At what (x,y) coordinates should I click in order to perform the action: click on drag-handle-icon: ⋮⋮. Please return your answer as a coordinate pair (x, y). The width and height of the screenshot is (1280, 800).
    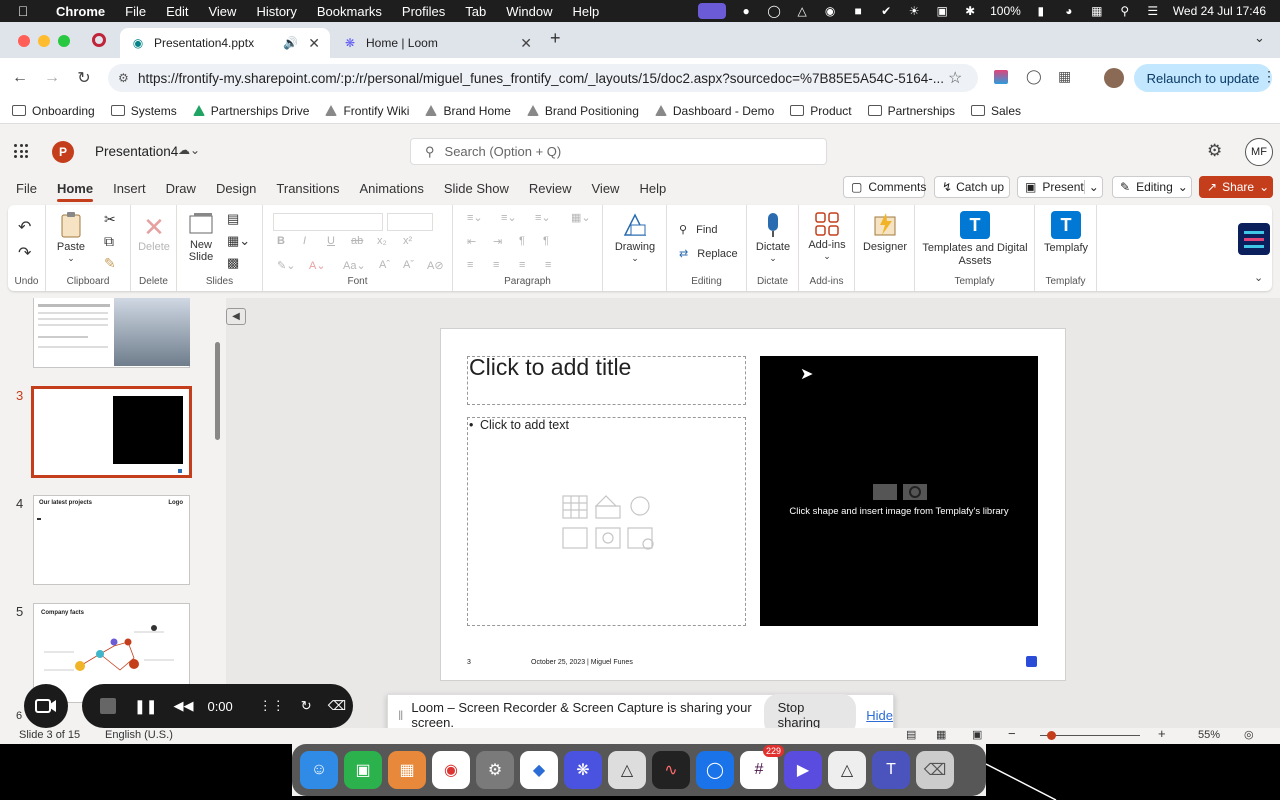
    Looking at the image, I should click on (272, 706).